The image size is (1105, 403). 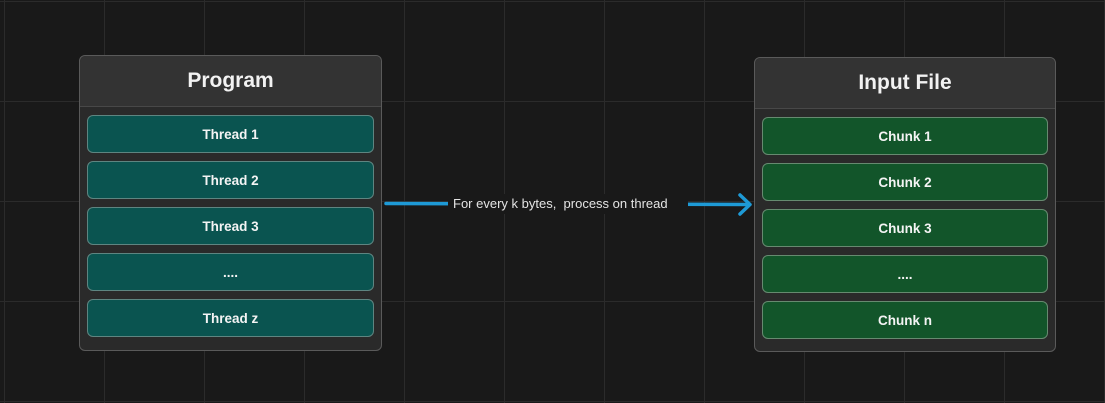 I want to click on connector-label: For every k bytes, process on thread, so click(x=568, y=204).